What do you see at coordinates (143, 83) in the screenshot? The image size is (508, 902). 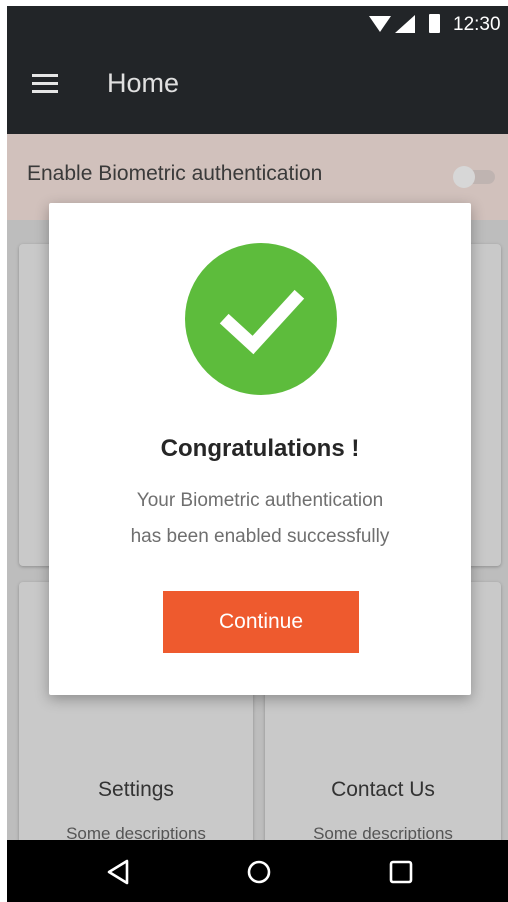 I see `page-title: Home` at bounding box center [143, 83].